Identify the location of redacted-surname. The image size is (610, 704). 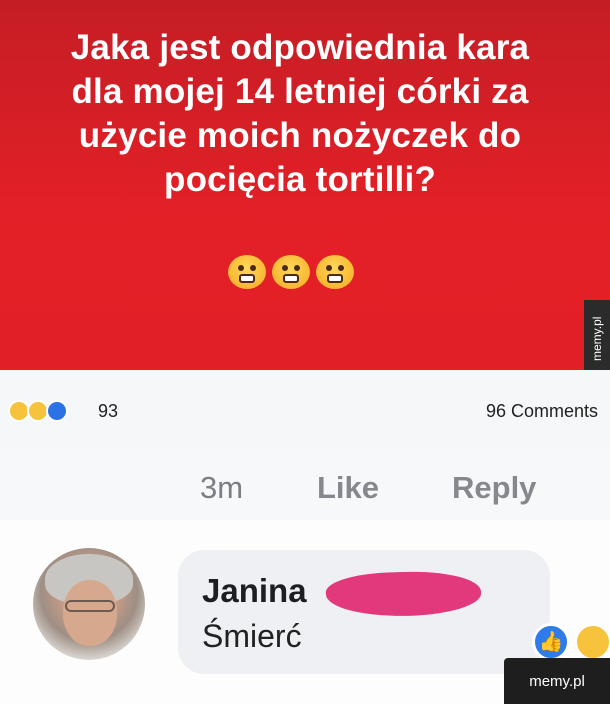
(403, 594).